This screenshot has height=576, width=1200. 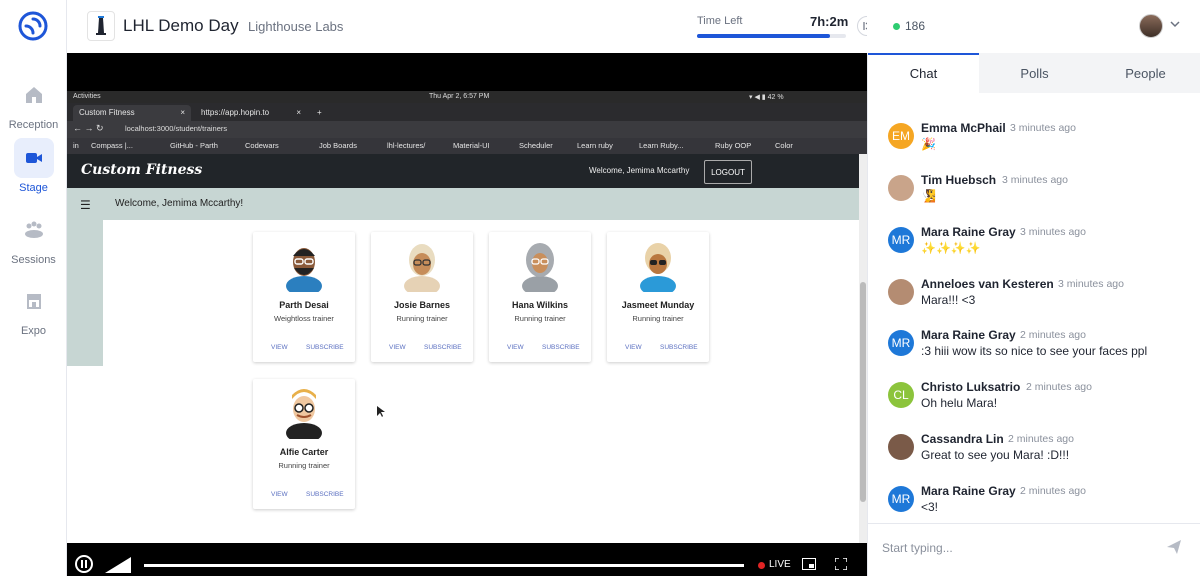 What do you see at coordinates (463, 204) in the screenshot?
I see `site-subbar: ☰ Welcome, Jemima Mccarthy!` at bounding box center [463, 204].